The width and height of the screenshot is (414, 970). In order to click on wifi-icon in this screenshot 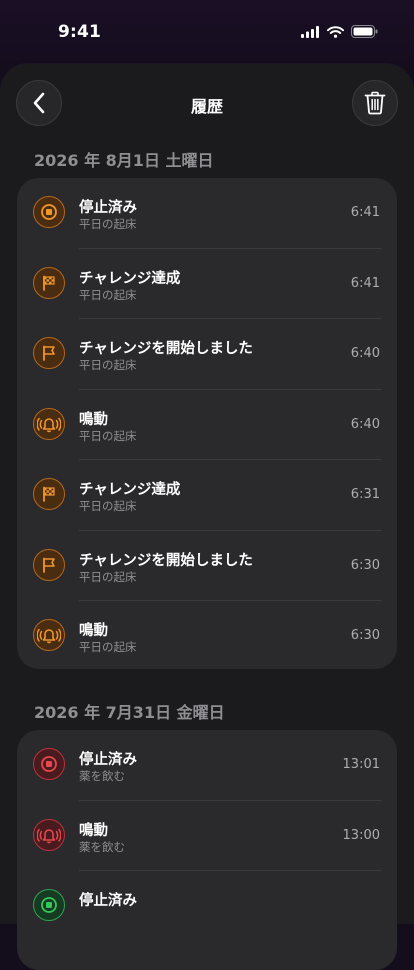, I will do `click(335, 31)`.